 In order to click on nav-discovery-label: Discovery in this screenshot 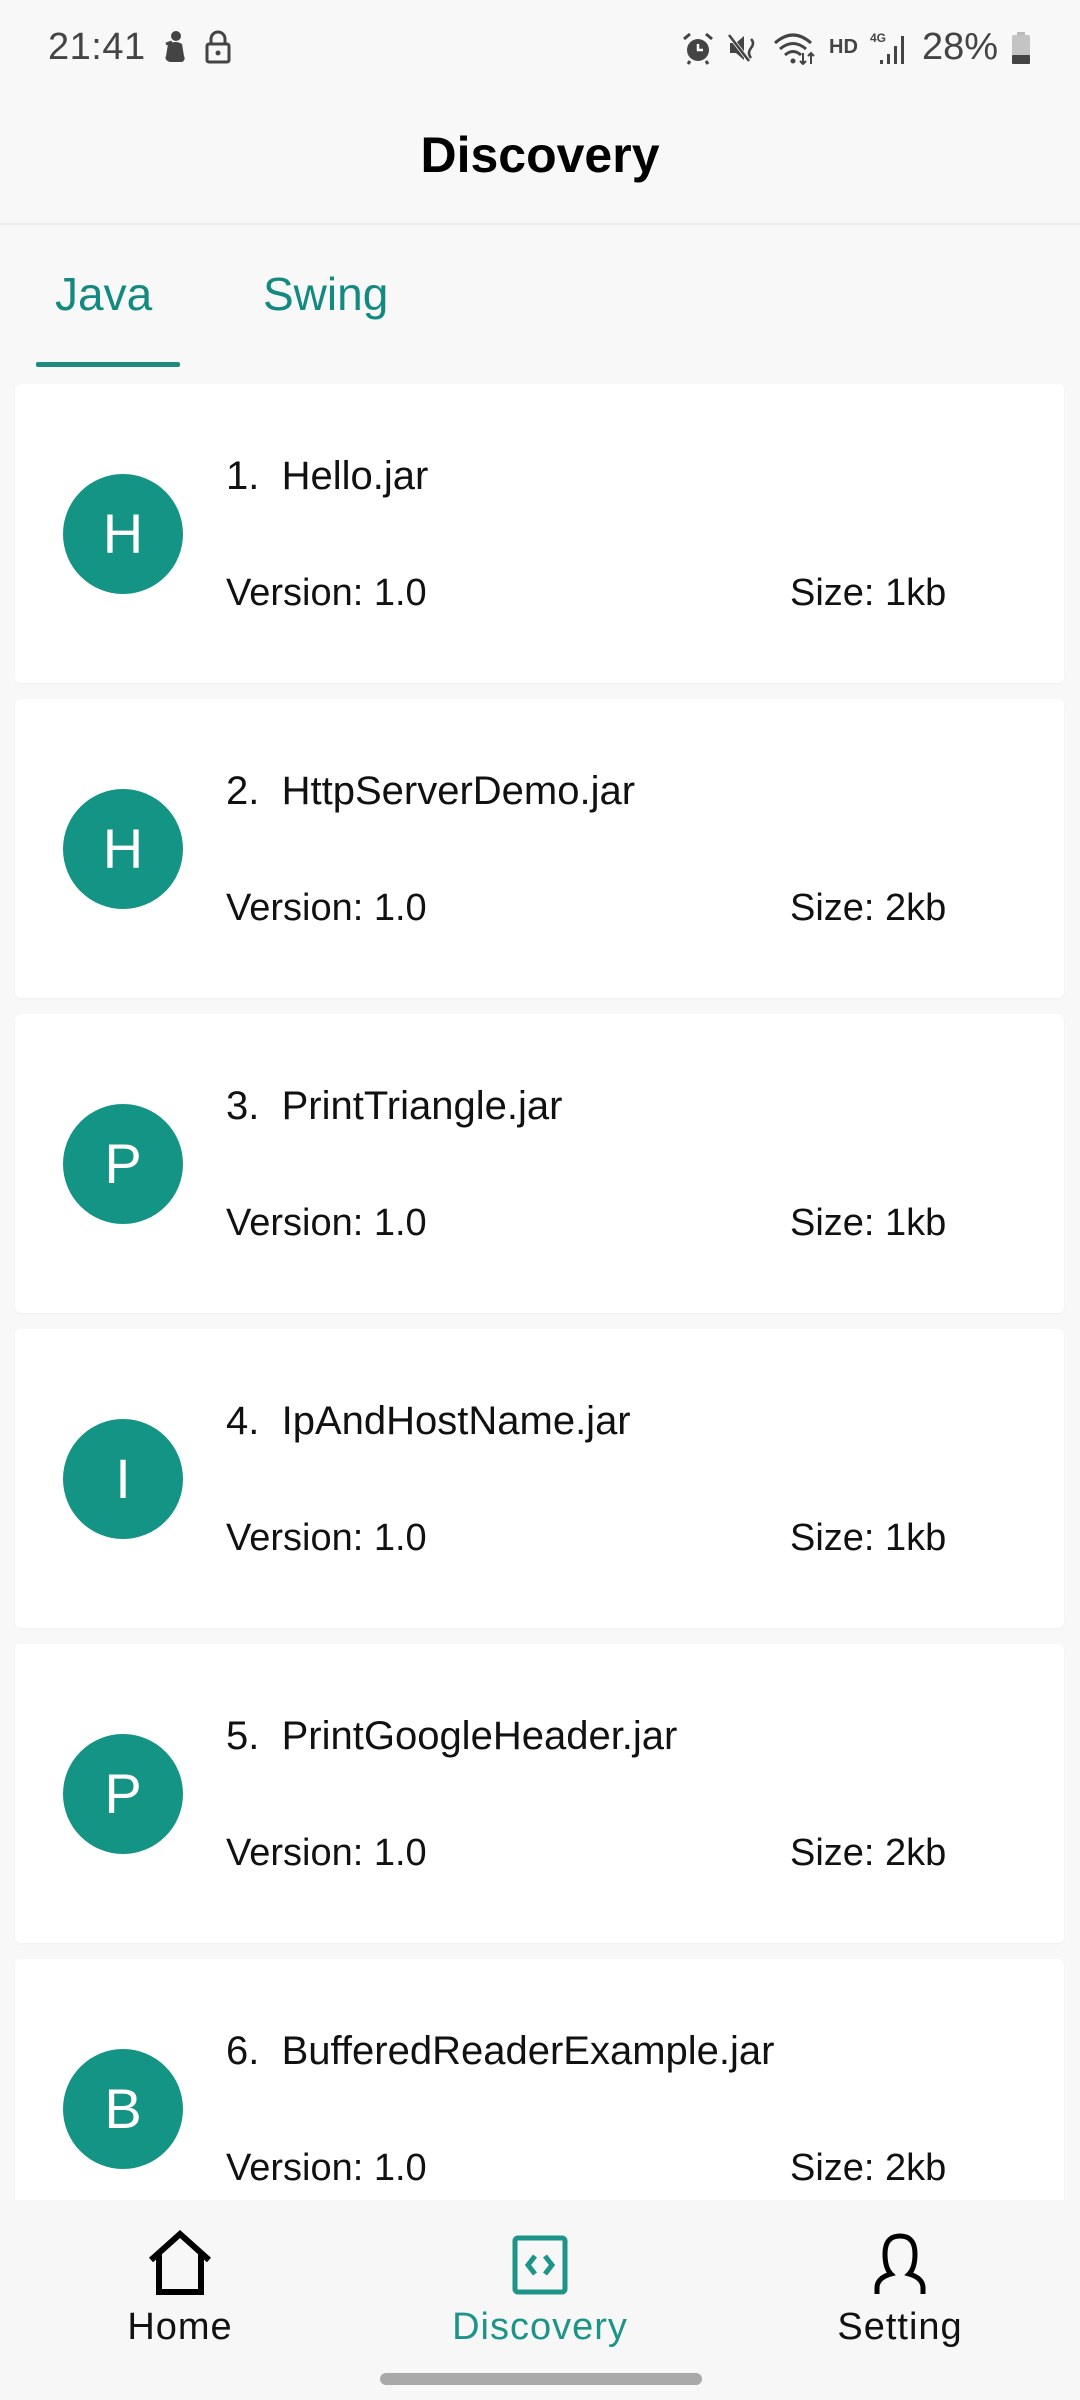, I will do `click(540, 2327)`.